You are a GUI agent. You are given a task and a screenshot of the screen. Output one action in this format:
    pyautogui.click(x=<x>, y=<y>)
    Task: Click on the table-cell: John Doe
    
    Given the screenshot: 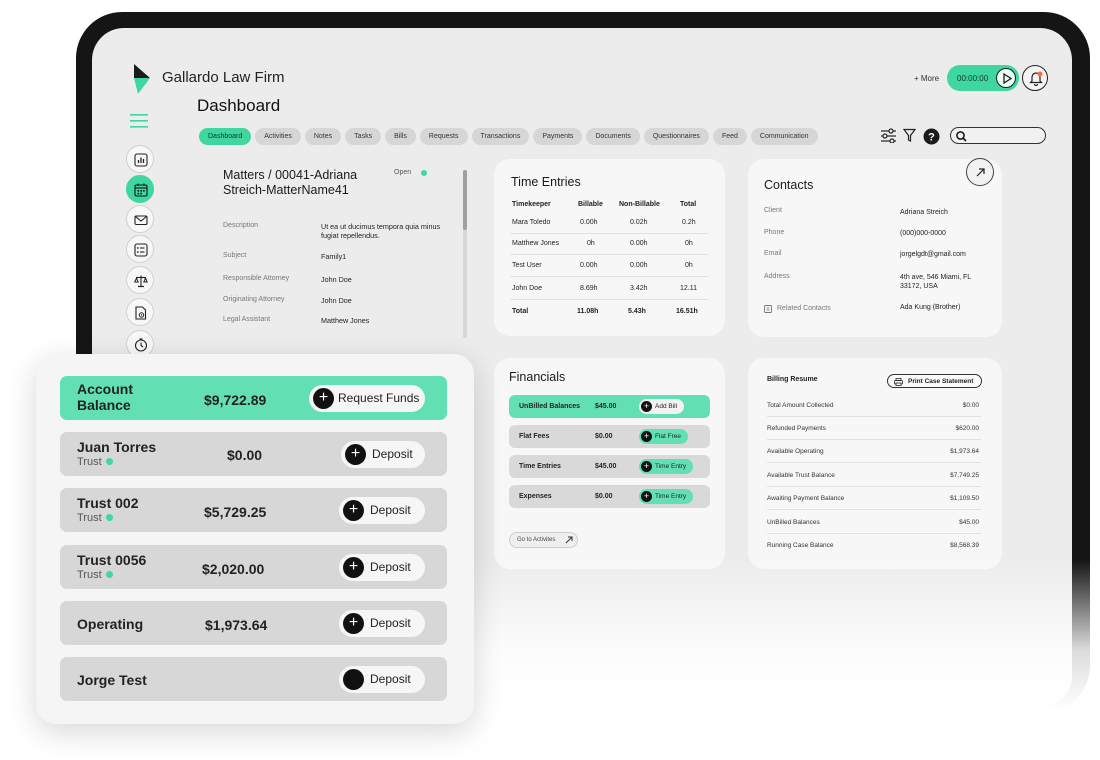 What is the action you would take?
    pyautogui.click(x=527, y=288)
    